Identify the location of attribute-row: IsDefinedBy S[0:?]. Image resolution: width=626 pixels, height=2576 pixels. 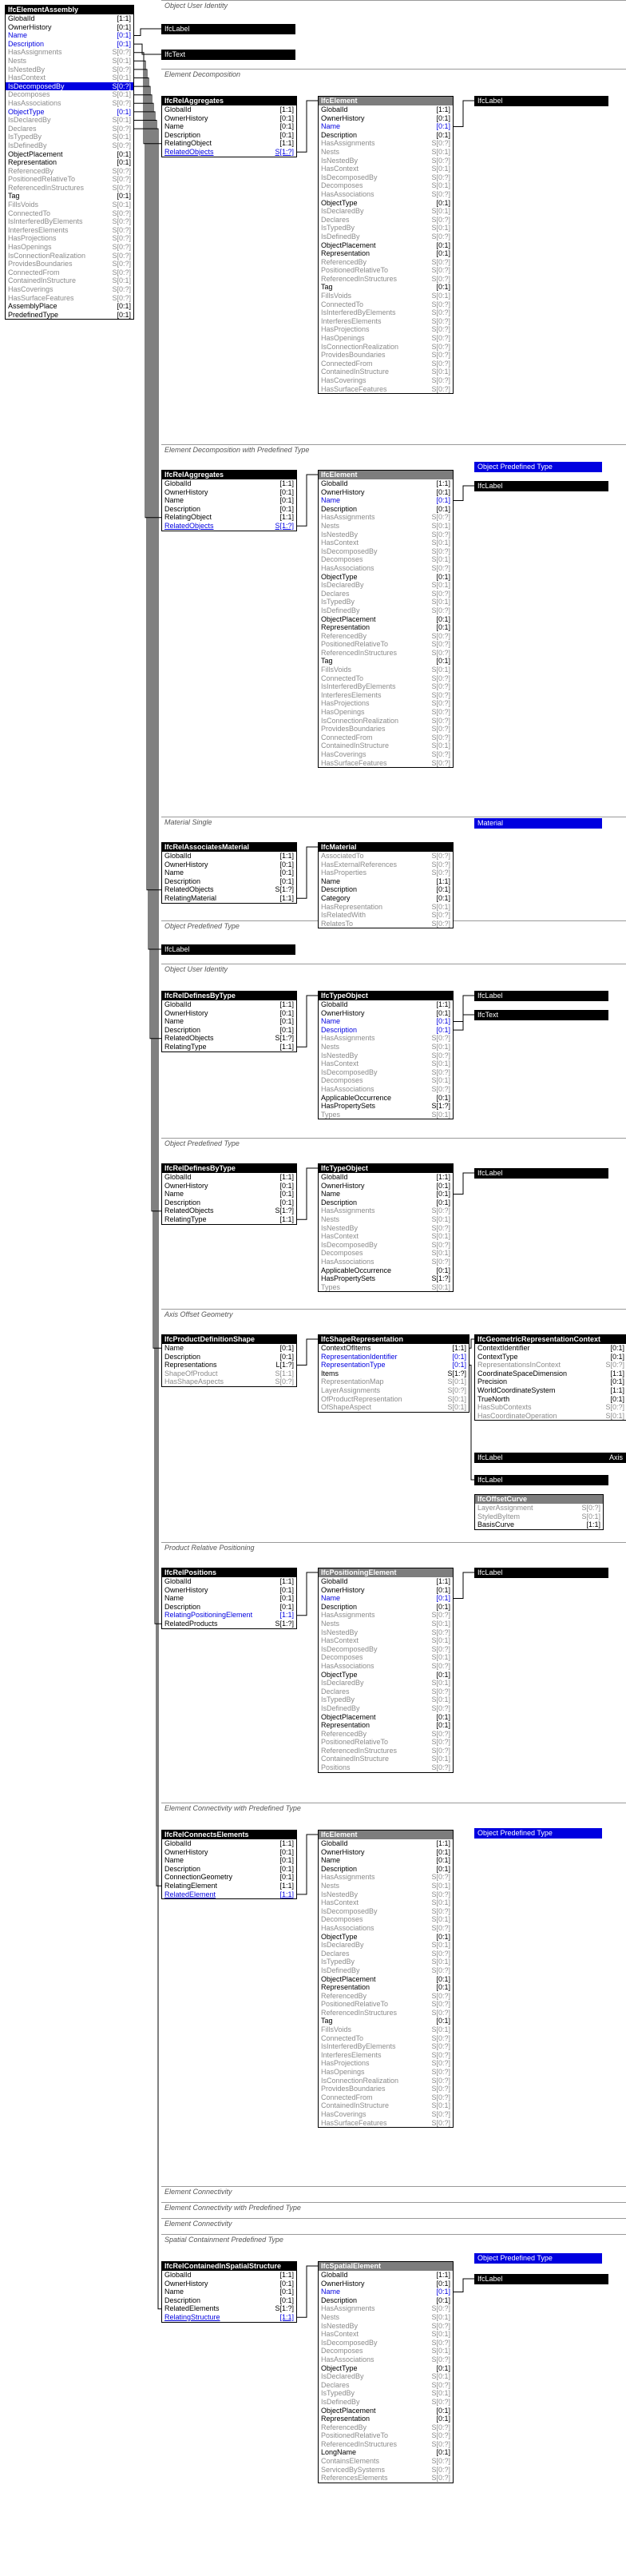
(386, 1708).